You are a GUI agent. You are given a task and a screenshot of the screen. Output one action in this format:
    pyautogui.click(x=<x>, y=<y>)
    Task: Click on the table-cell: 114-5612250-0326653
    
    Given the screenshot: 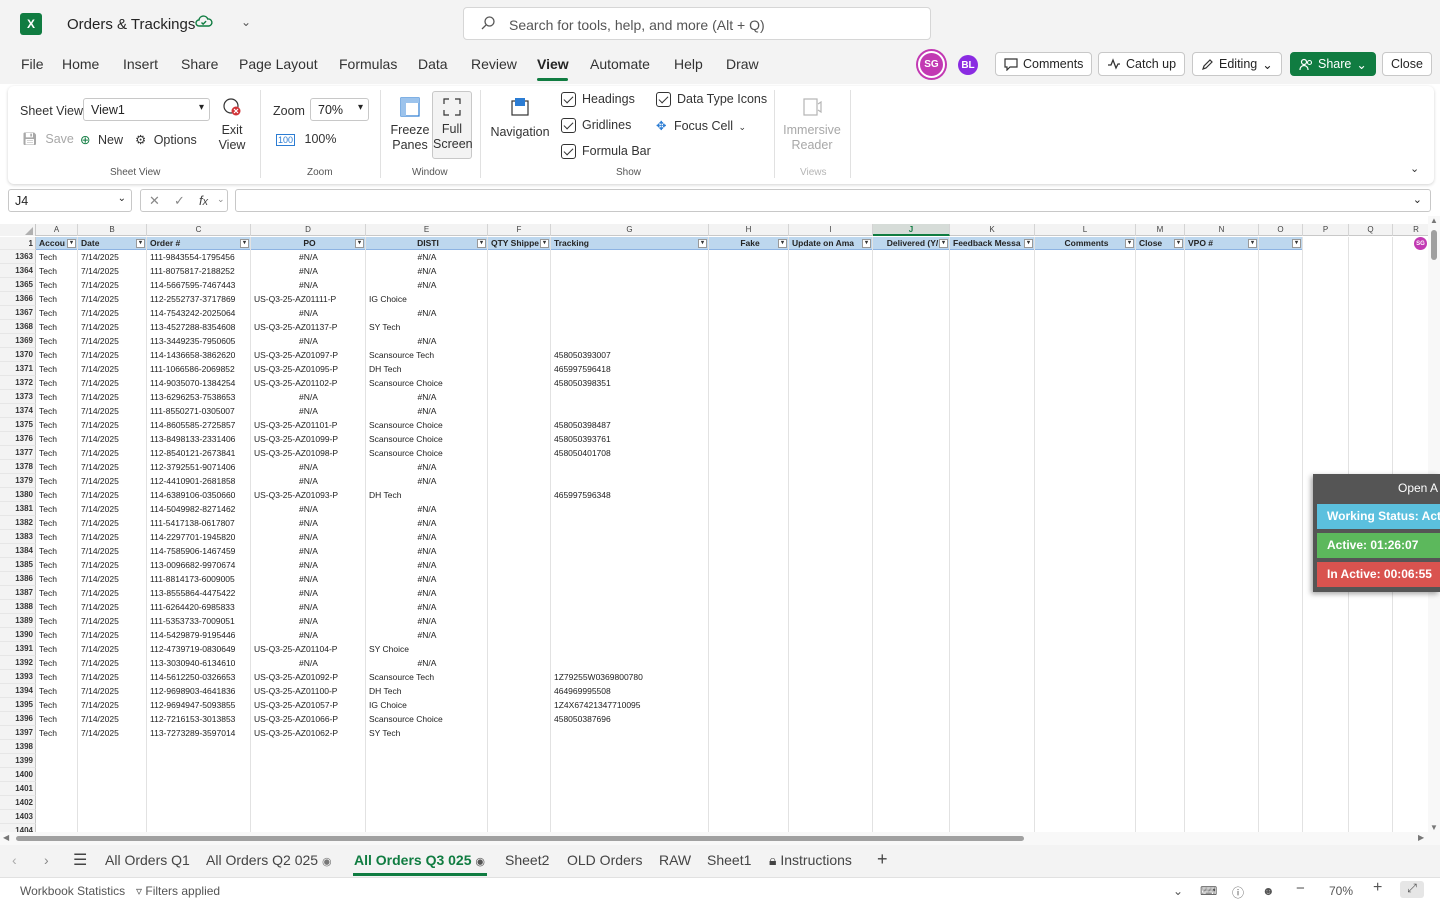 What is the action you would take?
    pyautogui.click(x=199, y=677)
    